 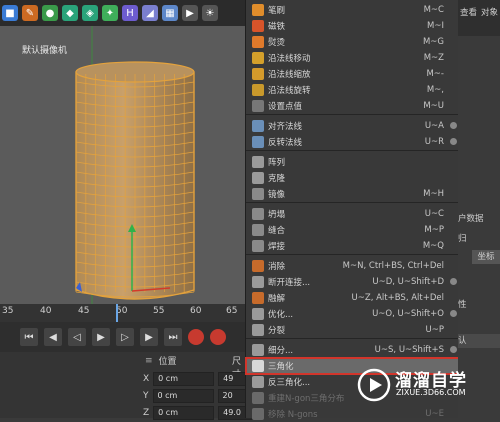 I want to click on cube-icon: ■, so click(x=10, y=13).